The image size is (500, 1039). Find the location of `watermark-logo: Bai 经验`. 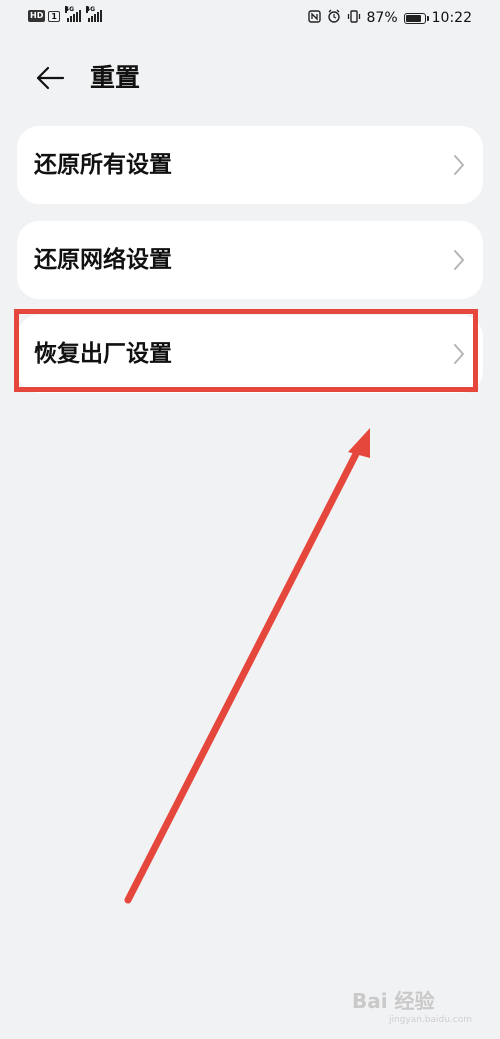

watermark-logo: Bai 经验 is located at coordinates (393, 1001).